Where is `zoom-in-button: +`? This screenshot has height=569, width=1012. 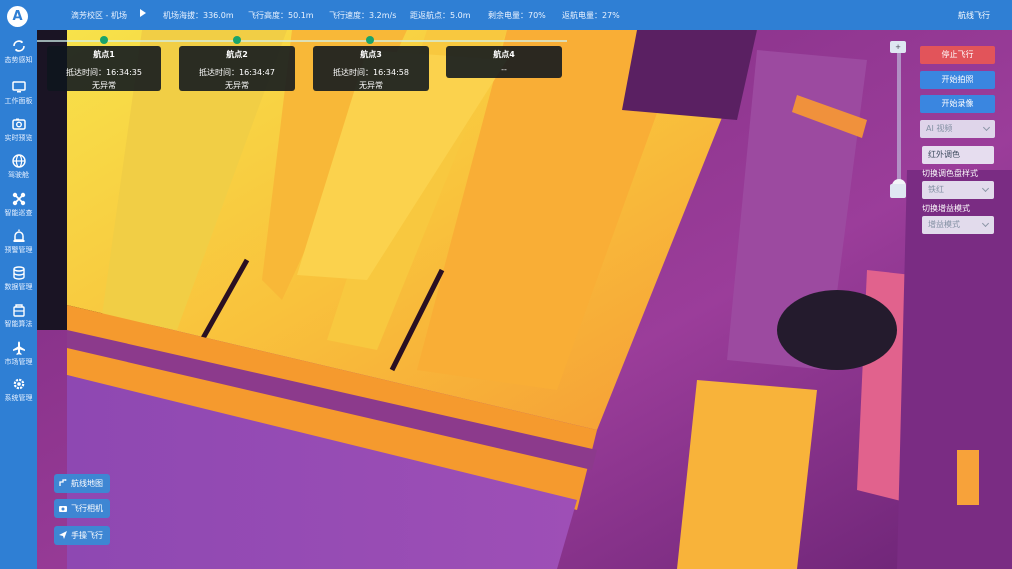 zoom-in-button: + is located at coordinates (898, 47).